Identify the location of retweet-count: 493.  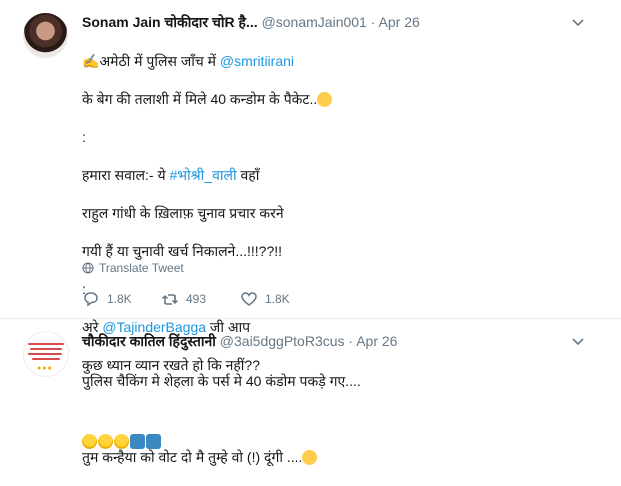
(196, 299).